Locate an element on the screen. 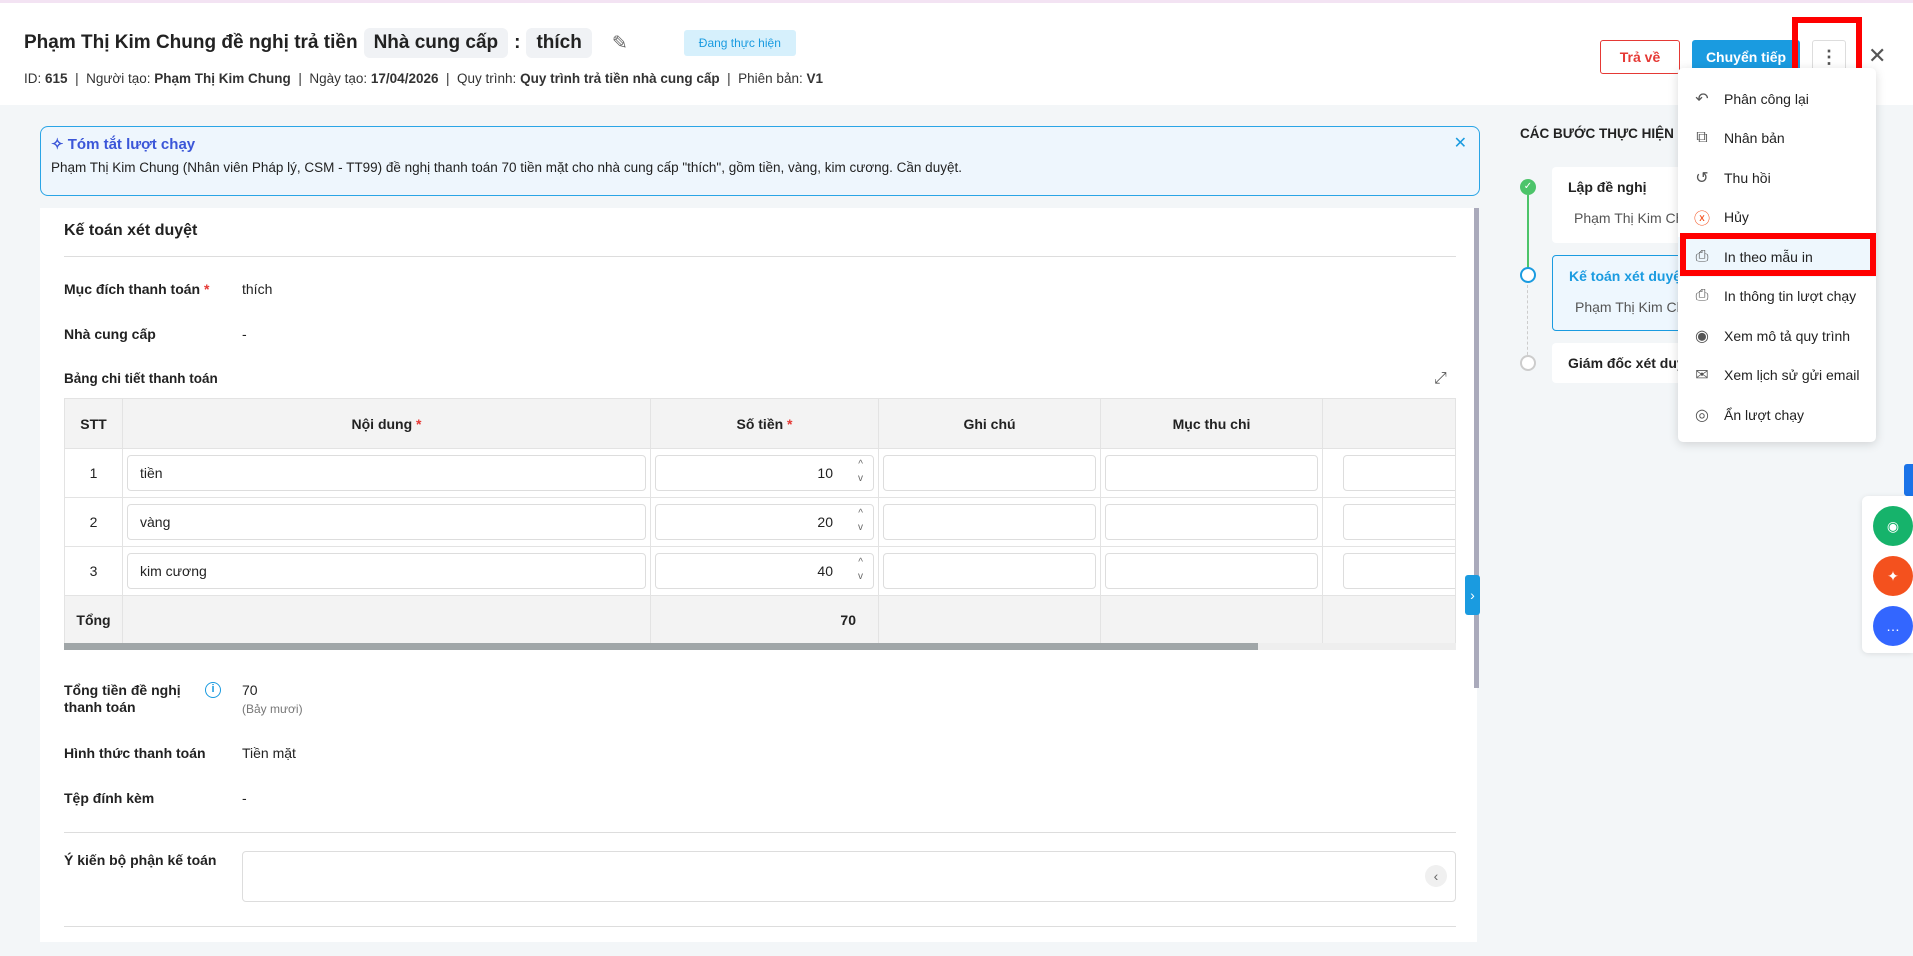 The image size is (1913, 956). content-input: tiền is located at coordinates (386, 473).